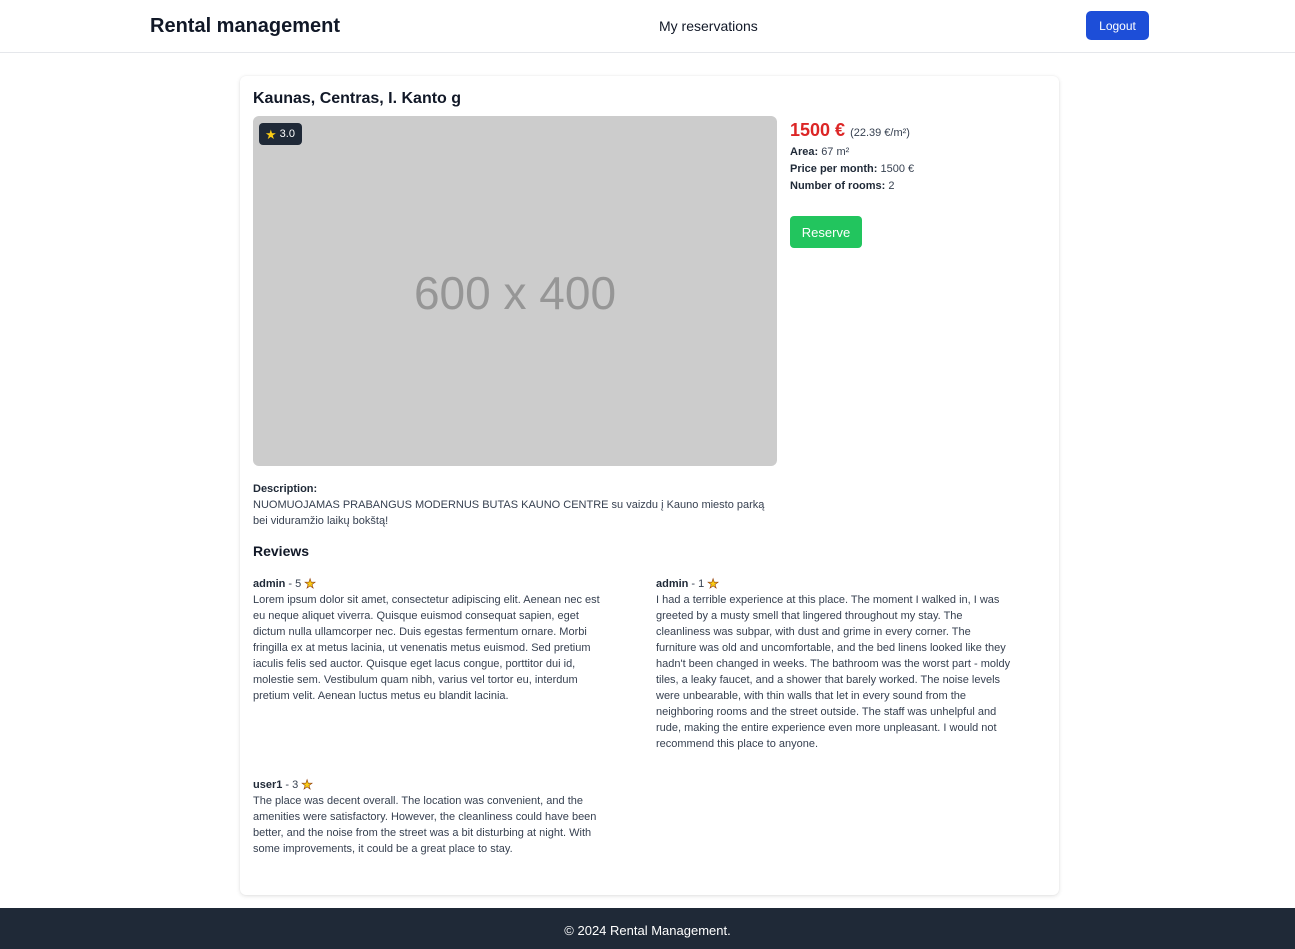 The image size is (1295, 949). Describe the element at coordinates (431, 584) in the screenshot. I see `review-header: admin - 5 ★` at that location.